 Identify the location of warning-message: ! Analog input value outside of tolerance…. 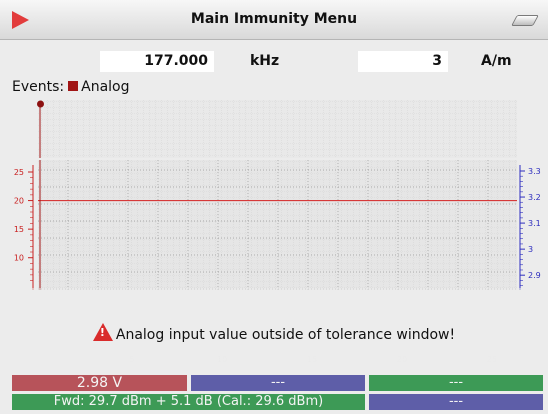
(274, 333).